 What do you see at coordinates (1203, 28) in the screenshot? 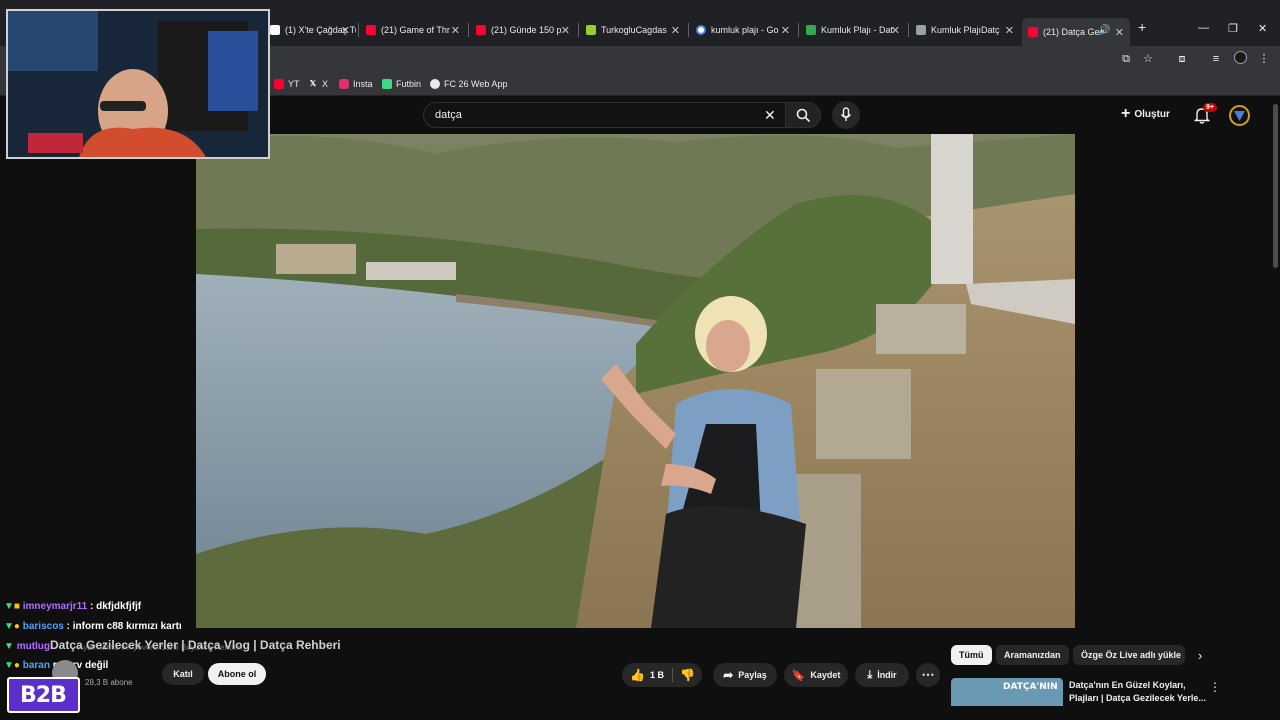
I see `minimize-button: —` at bounding box center [1203, 28].